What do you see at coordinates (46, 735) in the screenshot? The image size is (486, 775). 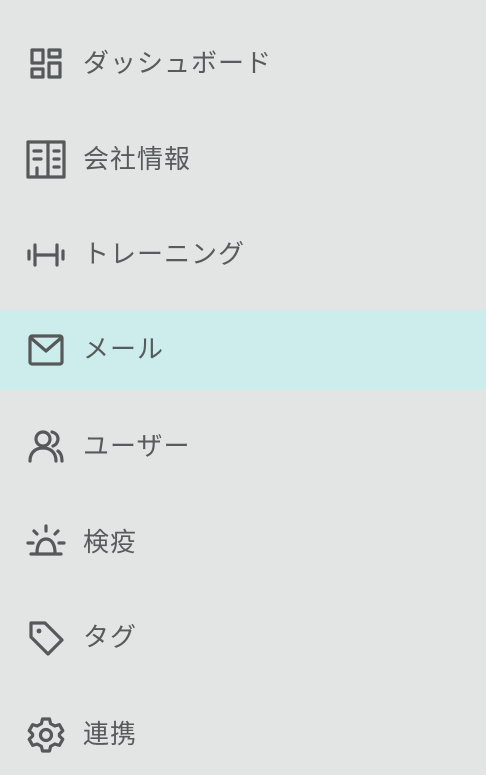 I see `gear-icon` at bounding box center [46, 735].